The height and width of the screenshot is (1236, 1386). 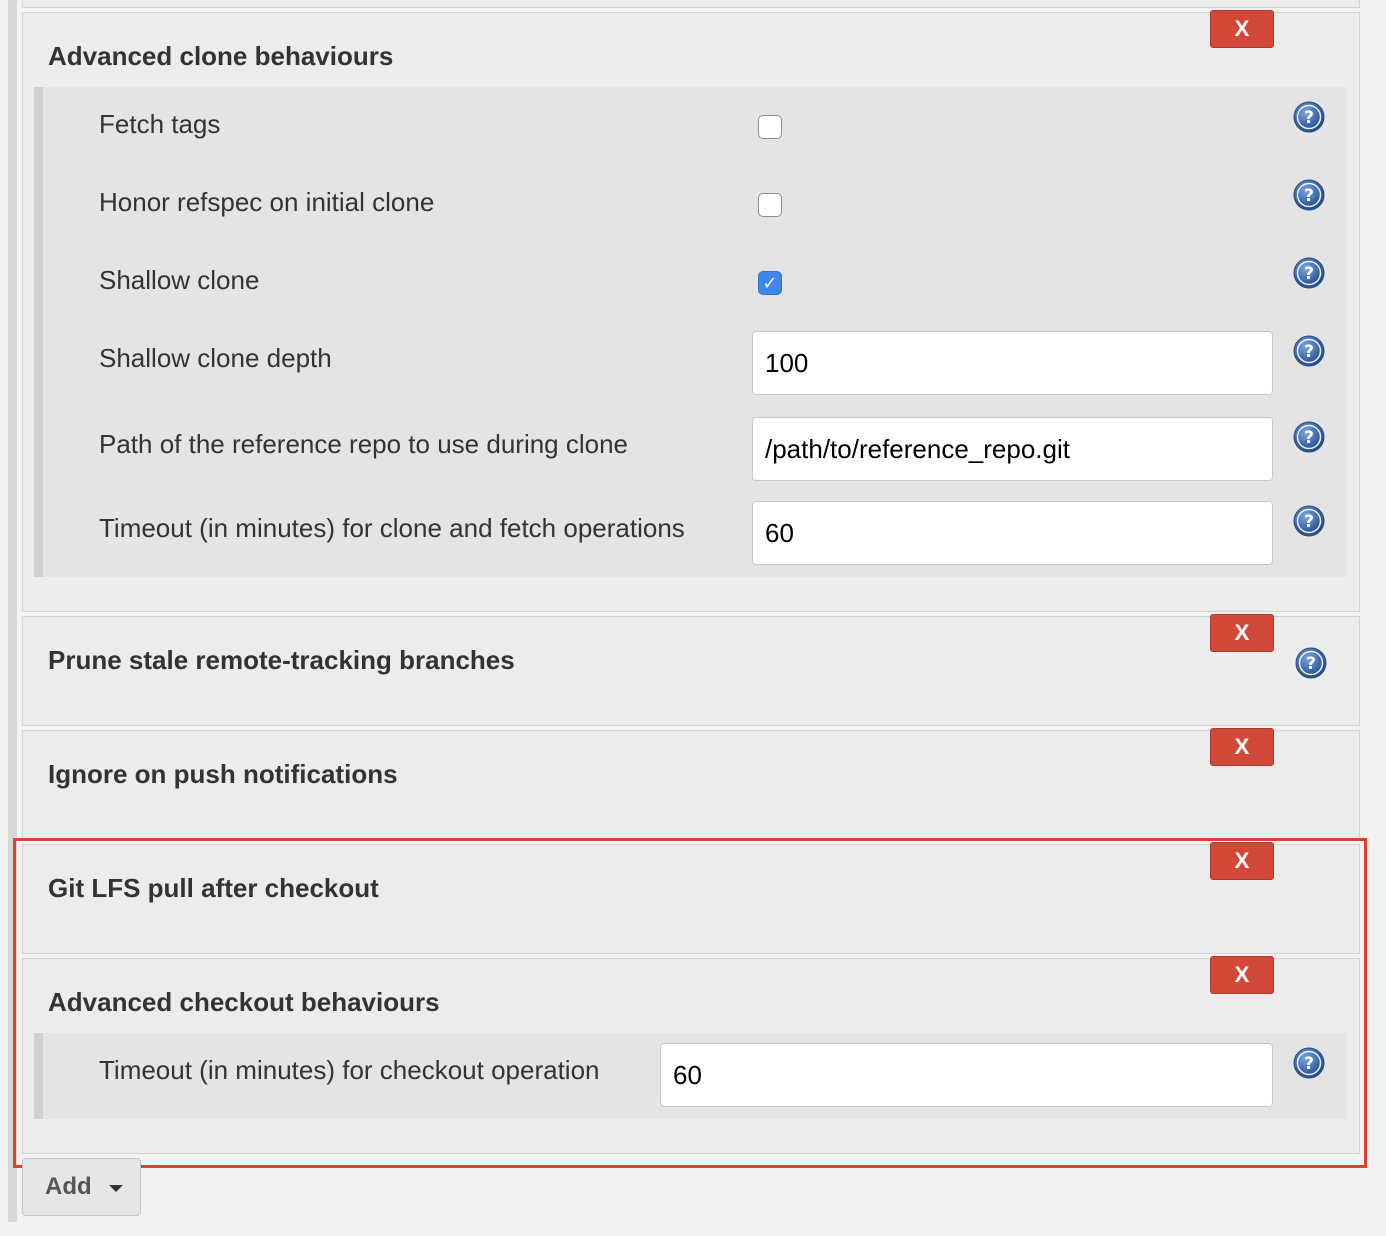 I want to click on prune-section: Prune stale remote-tracking branches X ?, so click(x=691, y=670).